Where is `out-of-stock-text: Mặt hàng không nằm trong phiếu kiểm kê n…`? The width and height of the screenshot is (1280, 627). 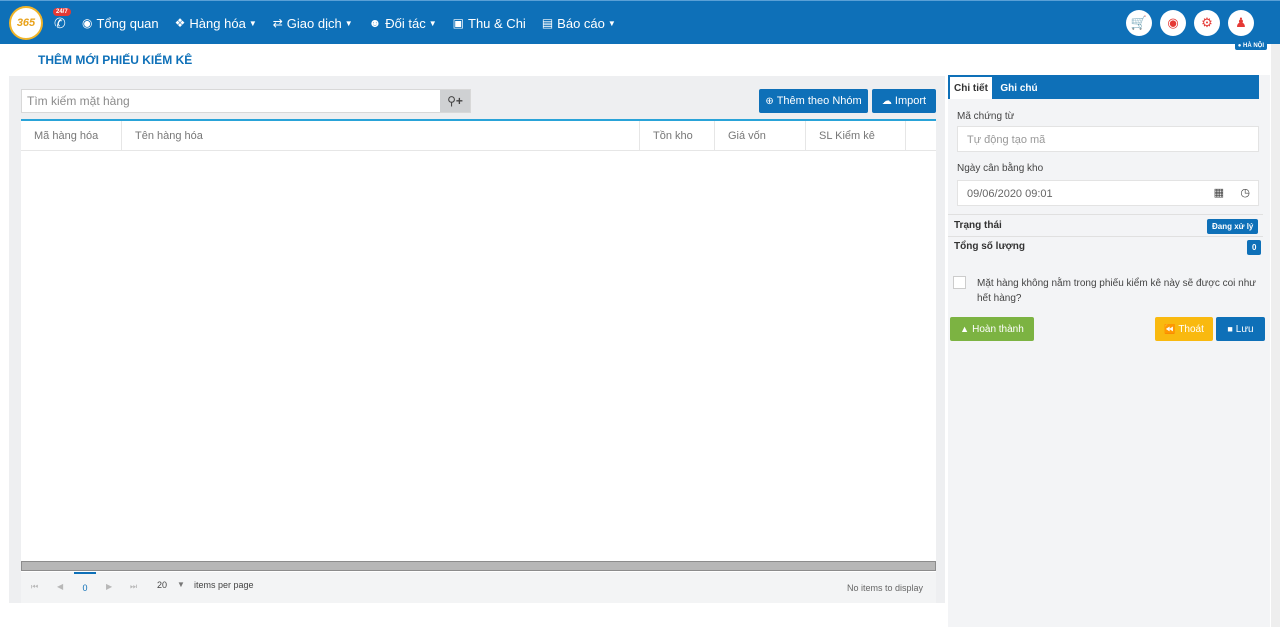 out-of-stock-text: Mặt hàng không nằm trong phiếu kiểm kê n… is located at coordinates (1116, 291).